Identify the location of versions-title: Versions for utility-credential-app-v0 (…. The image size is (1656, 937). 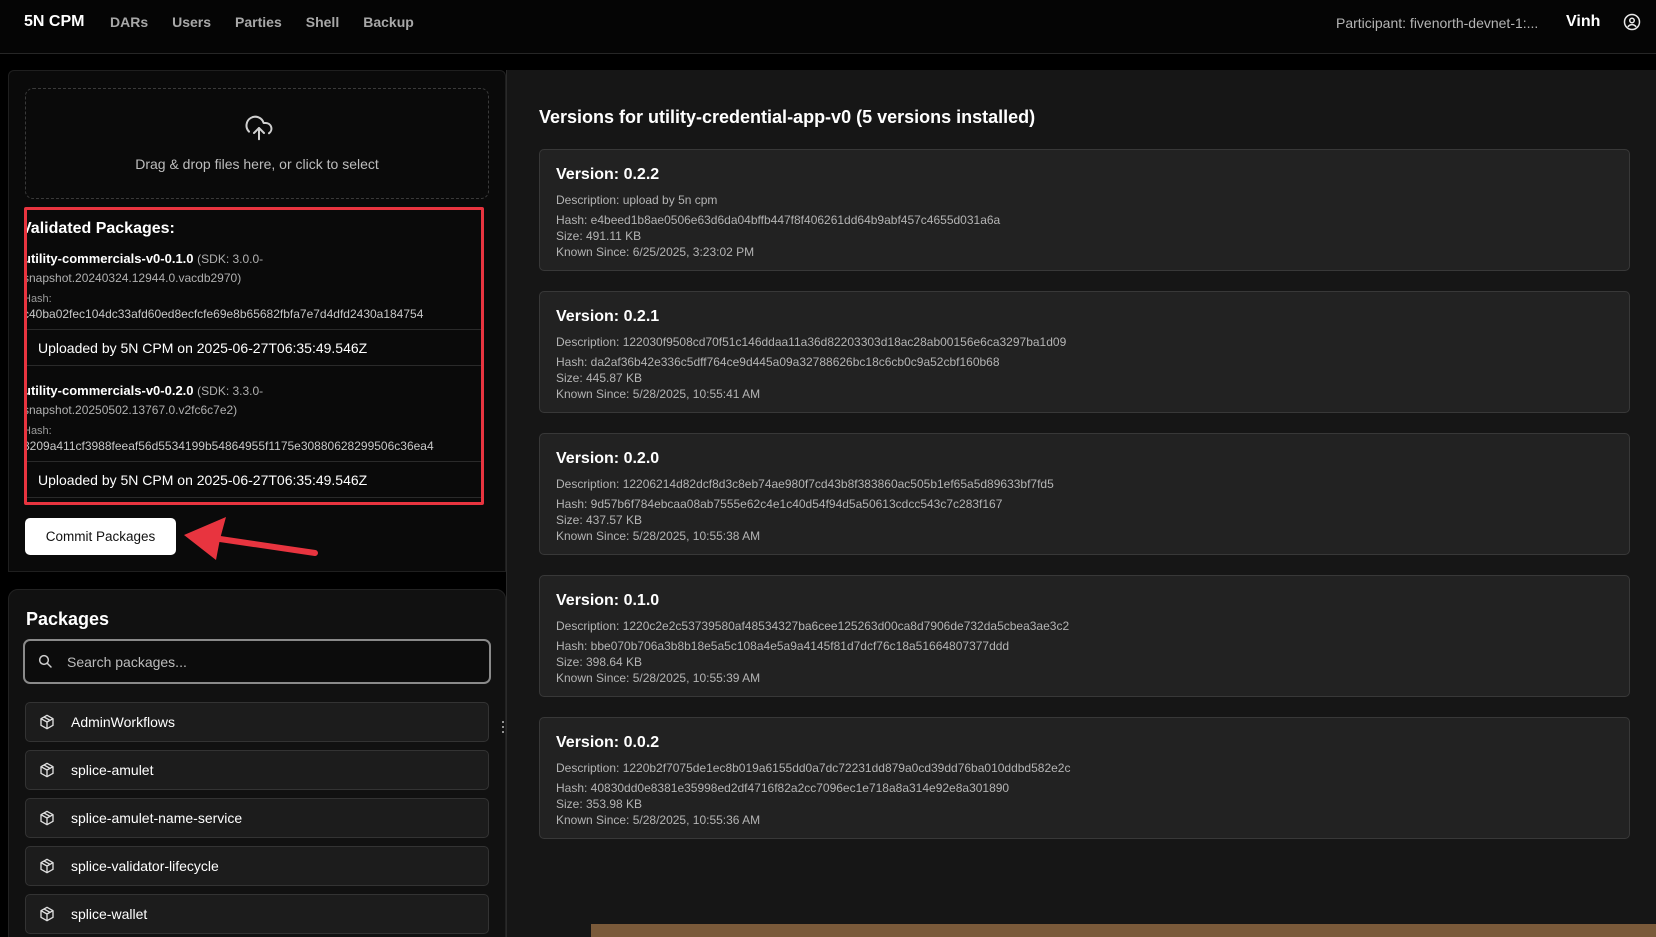
(787, 117).